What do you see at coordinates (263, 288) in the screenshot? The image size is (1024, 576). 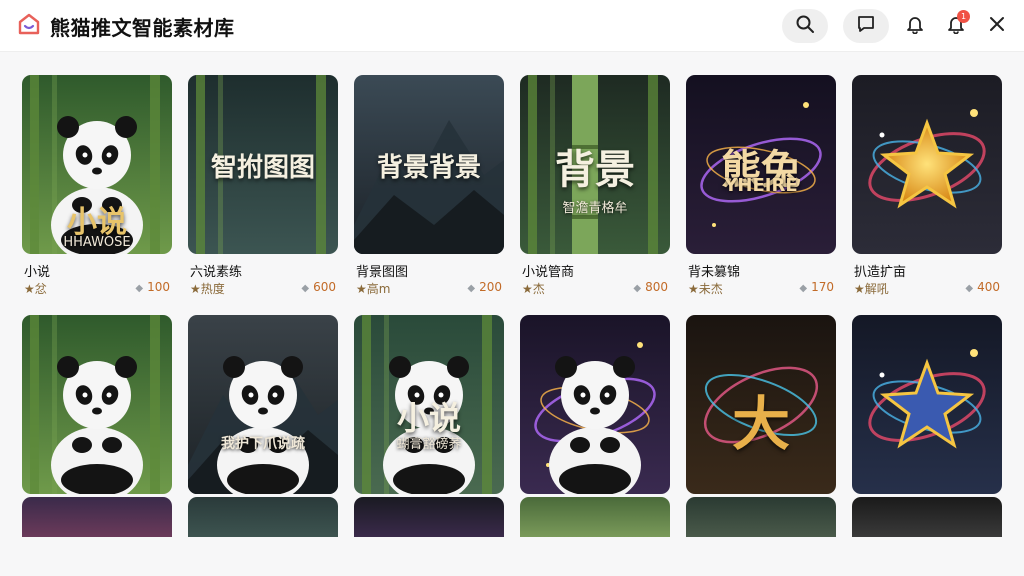 I see `card-meta: ★热度 ◆ 600` at bounding box center [263, 288].